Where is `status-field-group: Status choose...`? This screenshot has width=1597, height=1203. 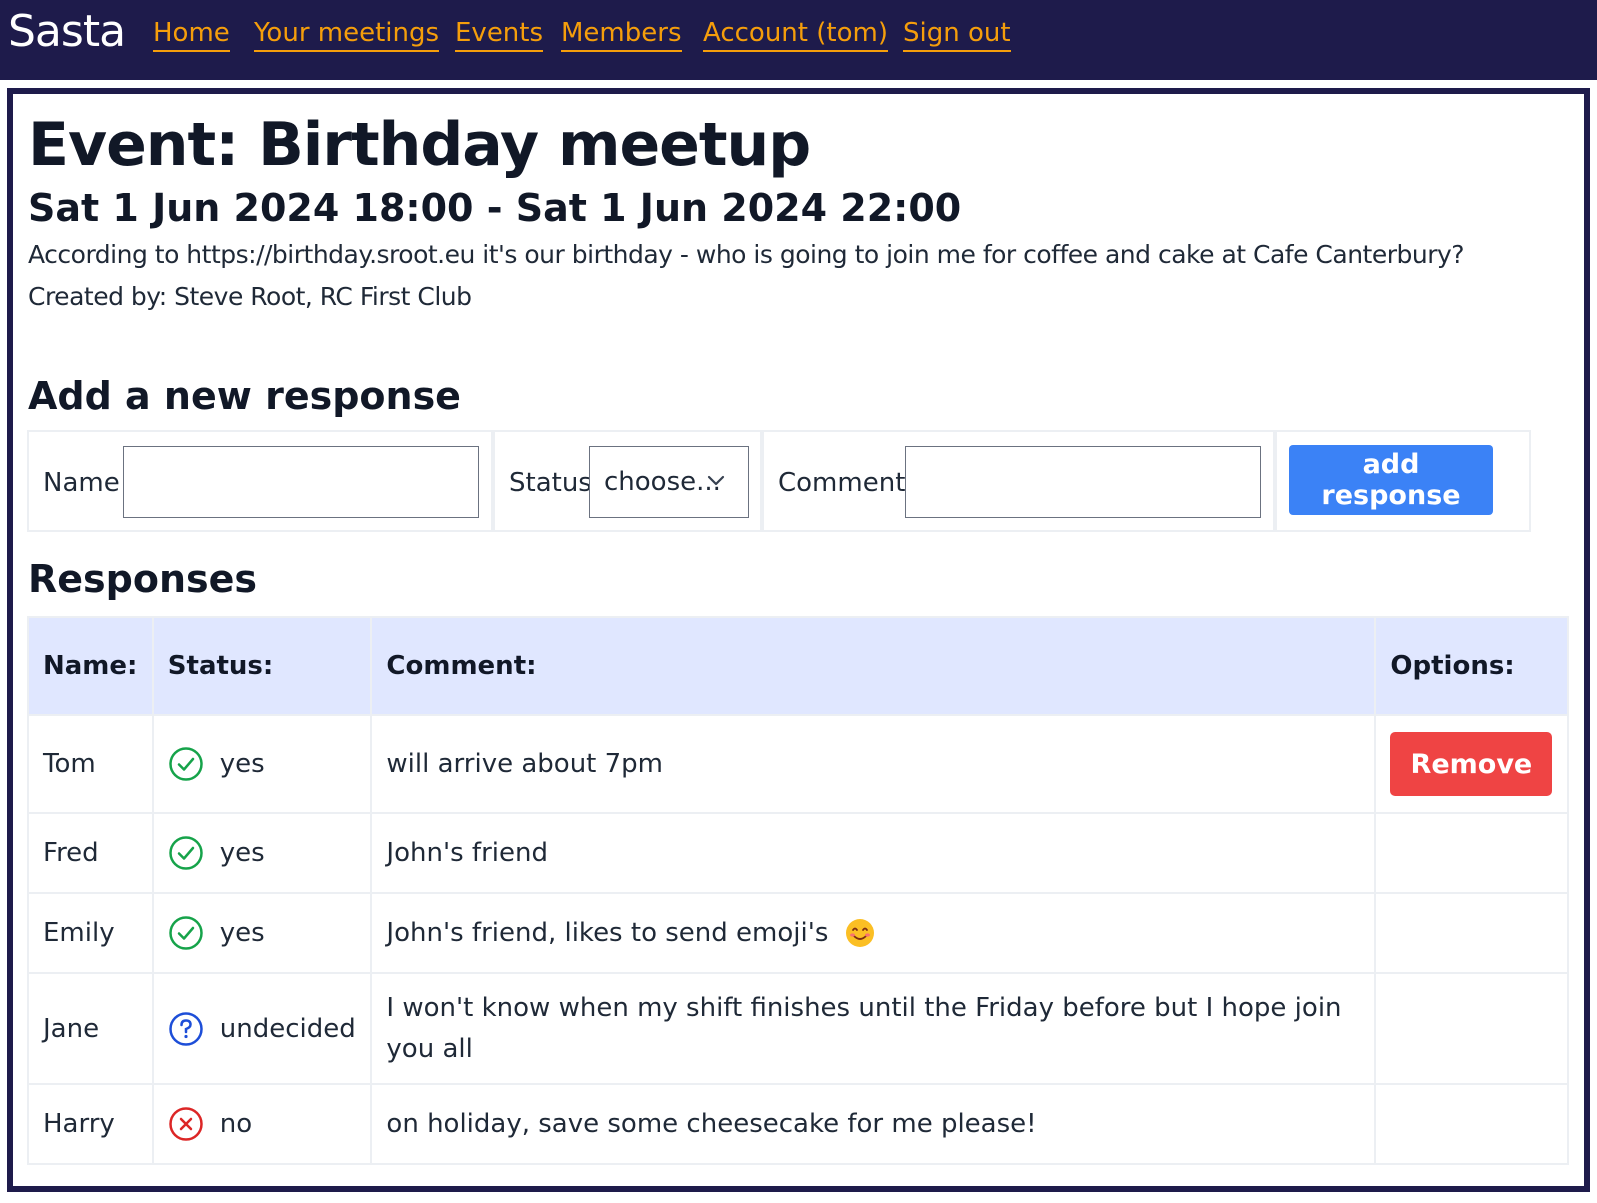
status-field-group: Status choose... is located at coordinates (627, 481).